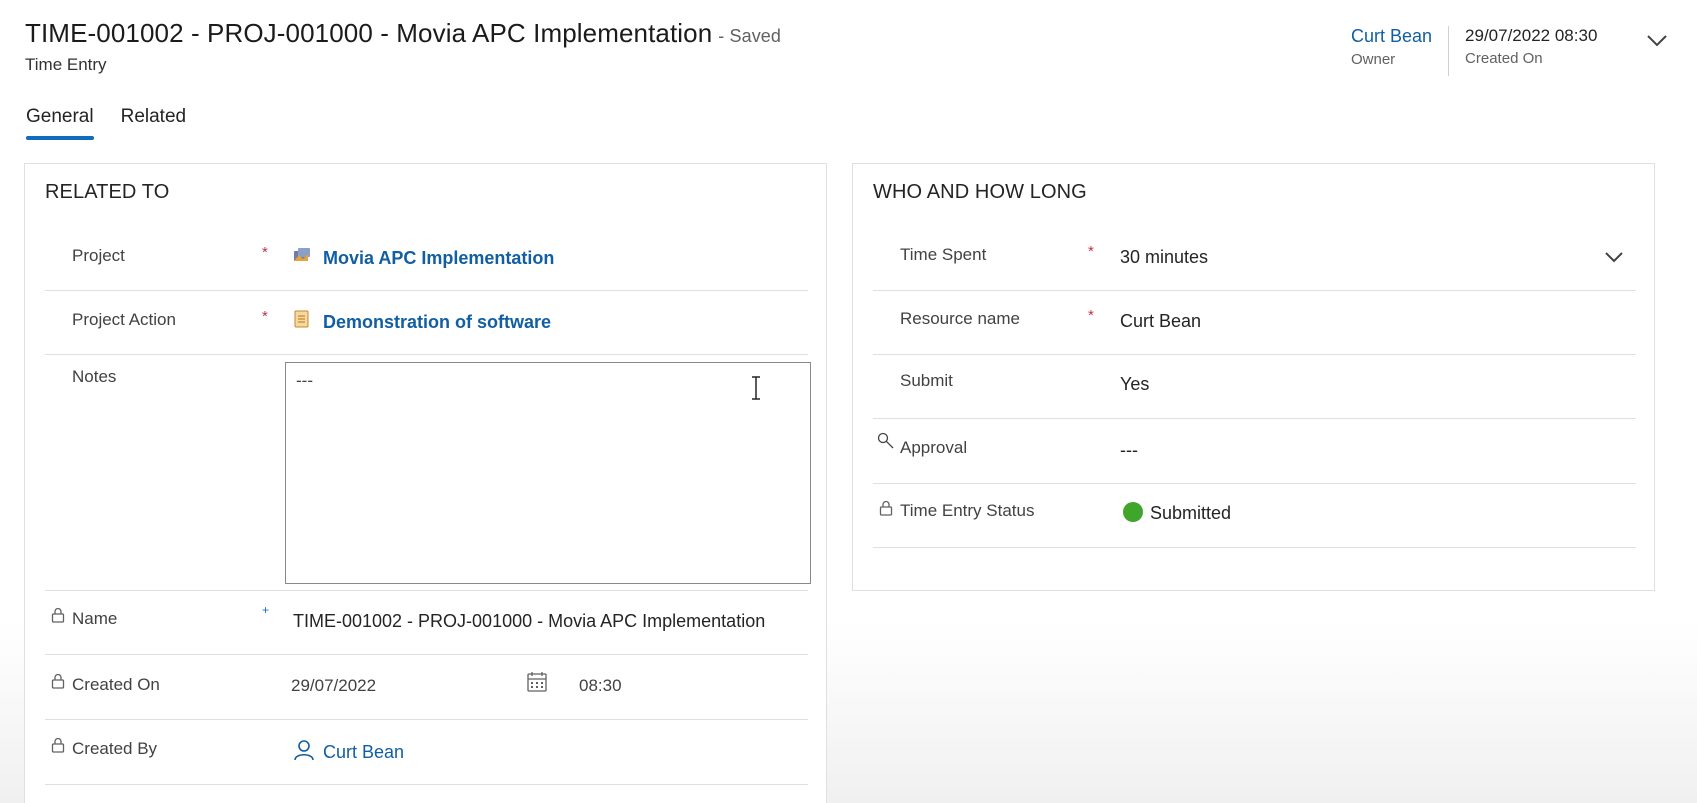 The image size is (1697, 803). Describe the element at coordinates (116, 684) in the screenshot. I see `created-on-label: Created On` at that location.